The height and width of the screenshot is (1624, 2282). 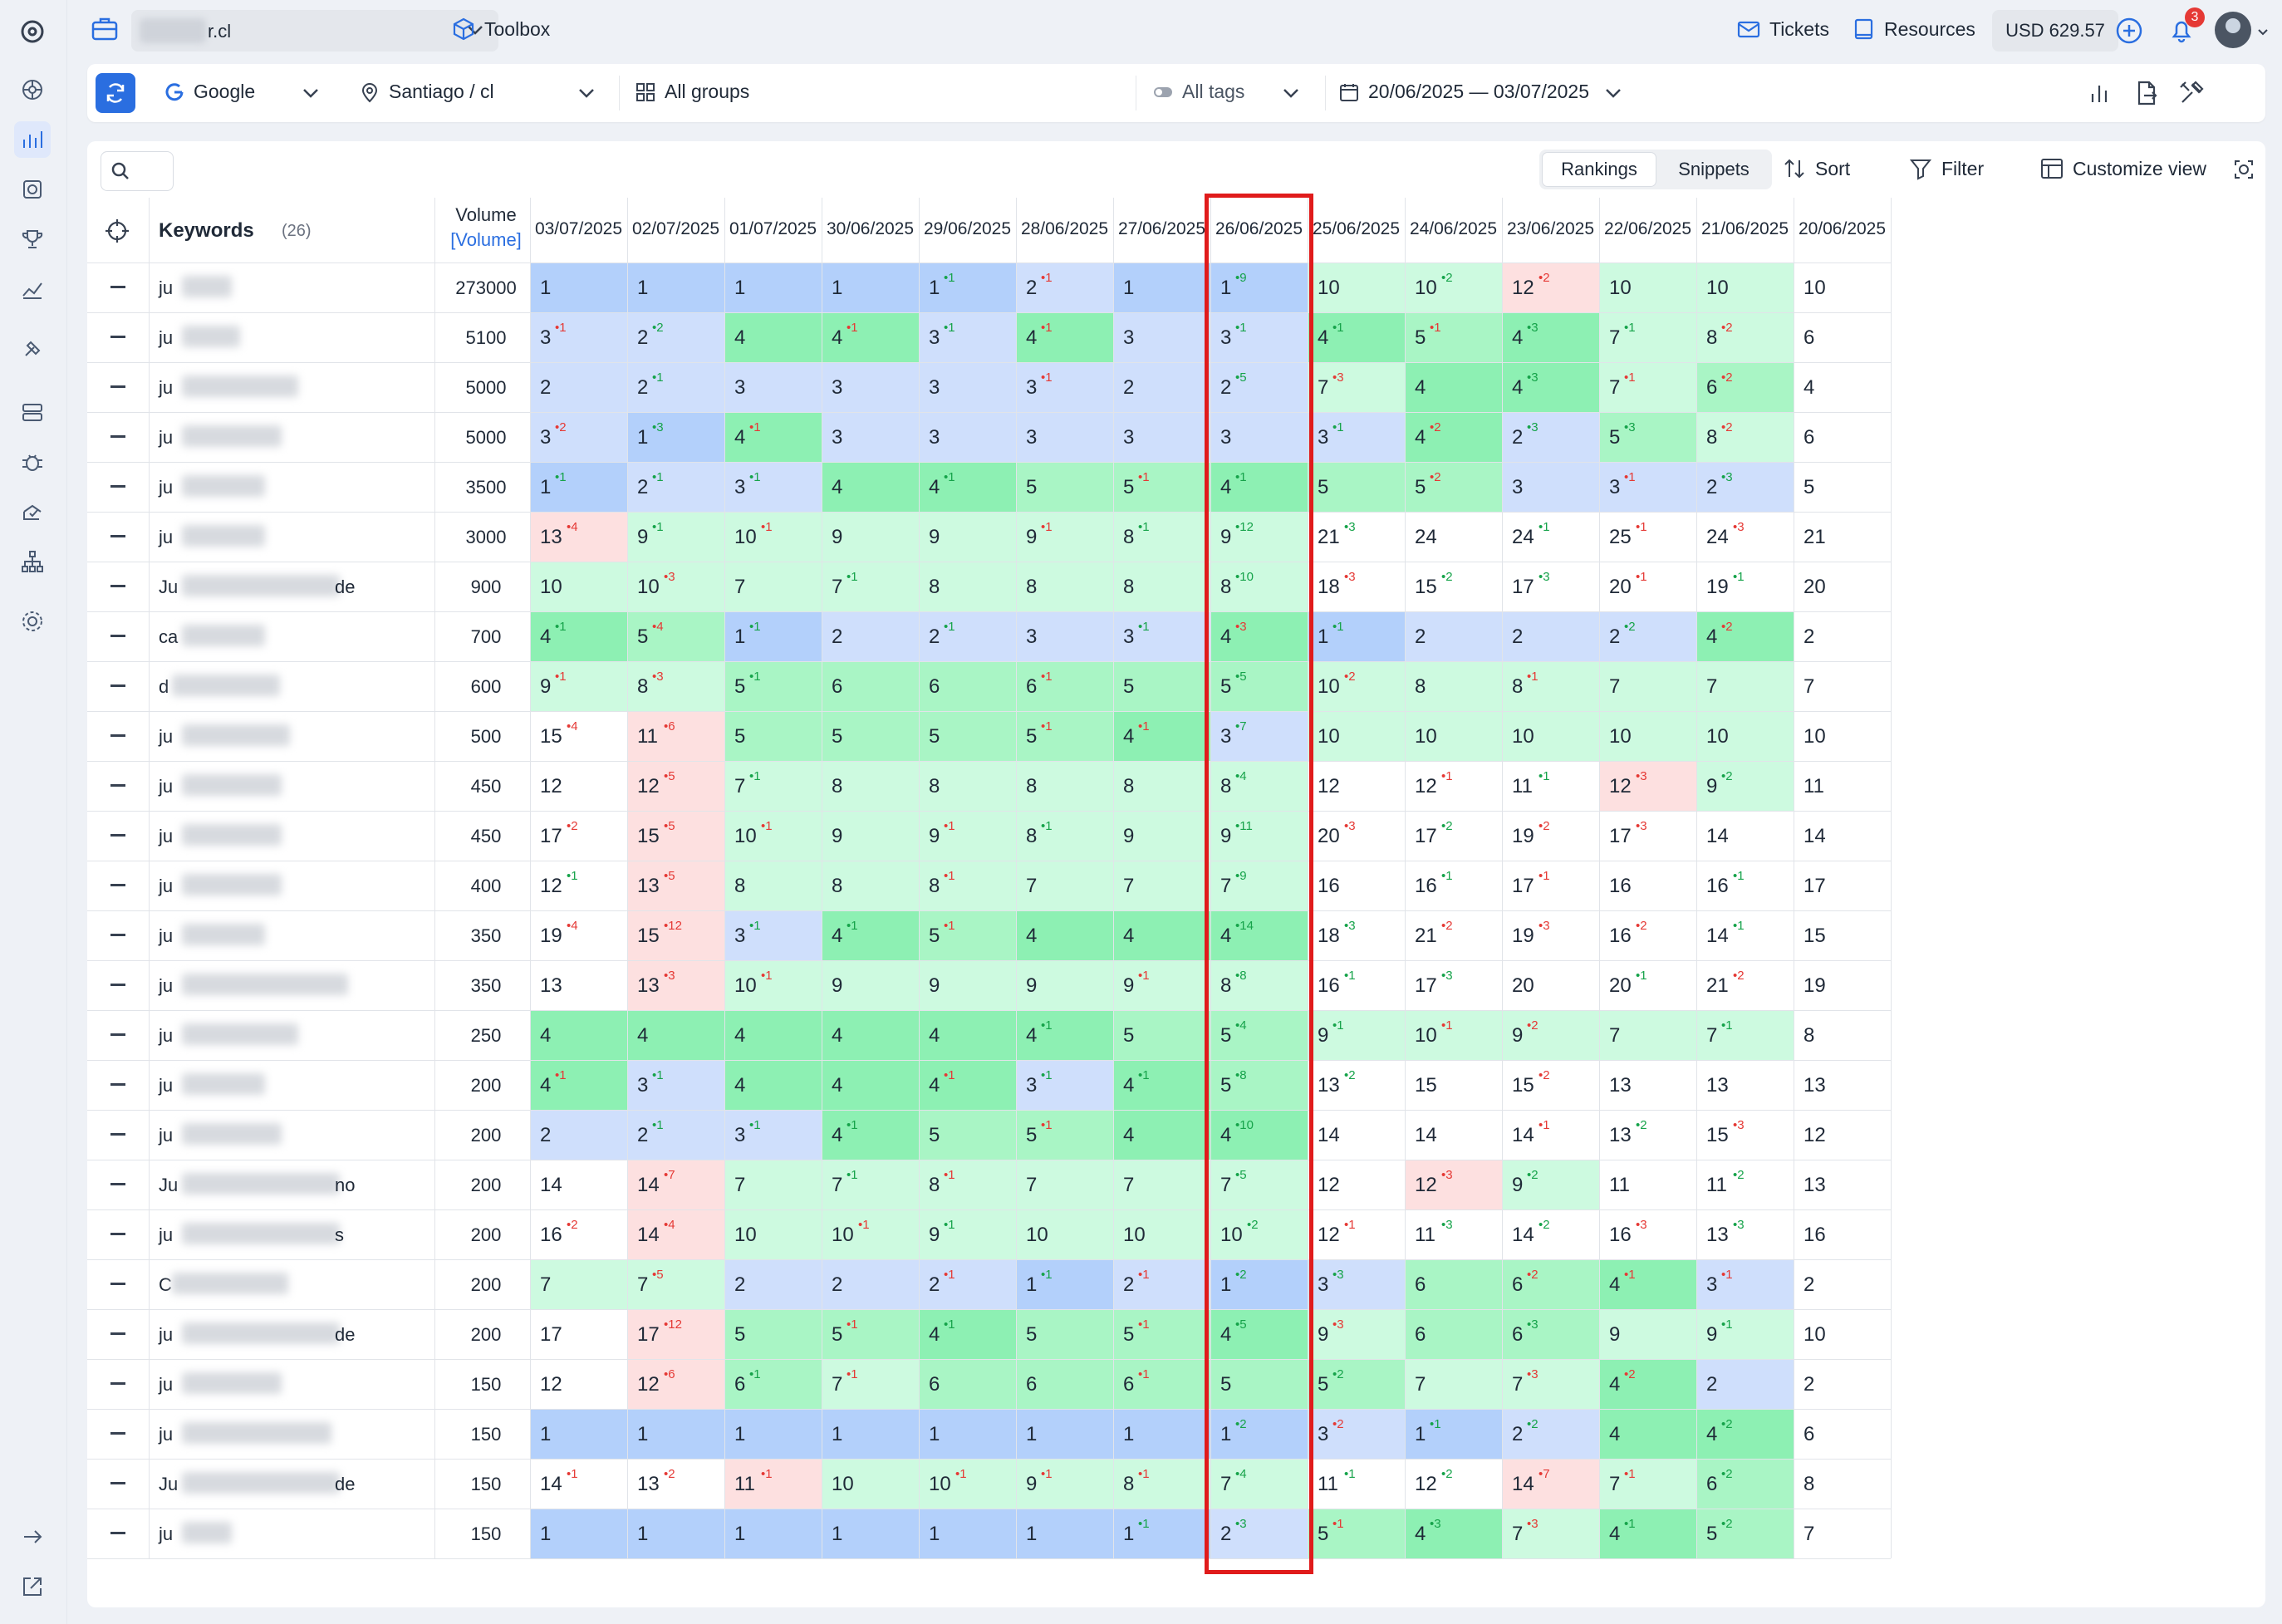 What do you see at coordinates (1550, 437) in the screenshot?
I see `rank-cell: 2 •3` at bounding box center [1550, 437].